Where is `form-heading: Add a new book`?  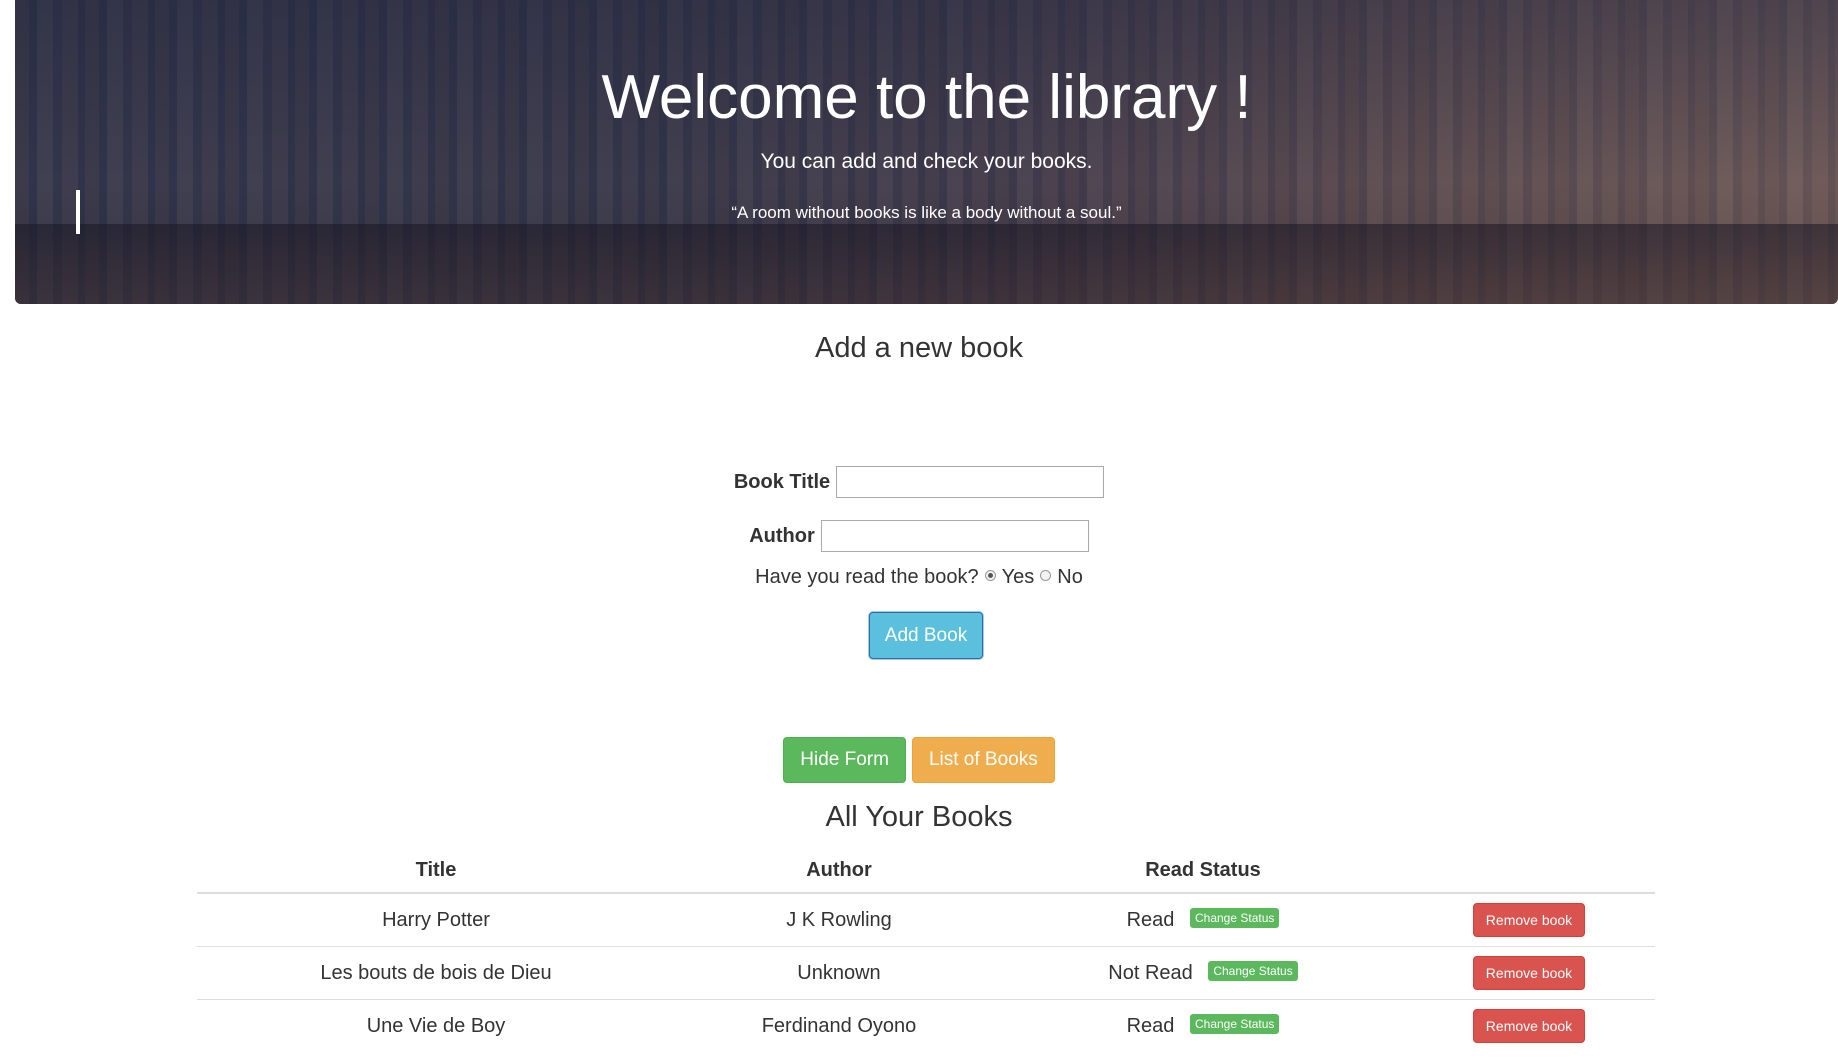
form-heading: Add a new book is located at coordinates (919, 348).